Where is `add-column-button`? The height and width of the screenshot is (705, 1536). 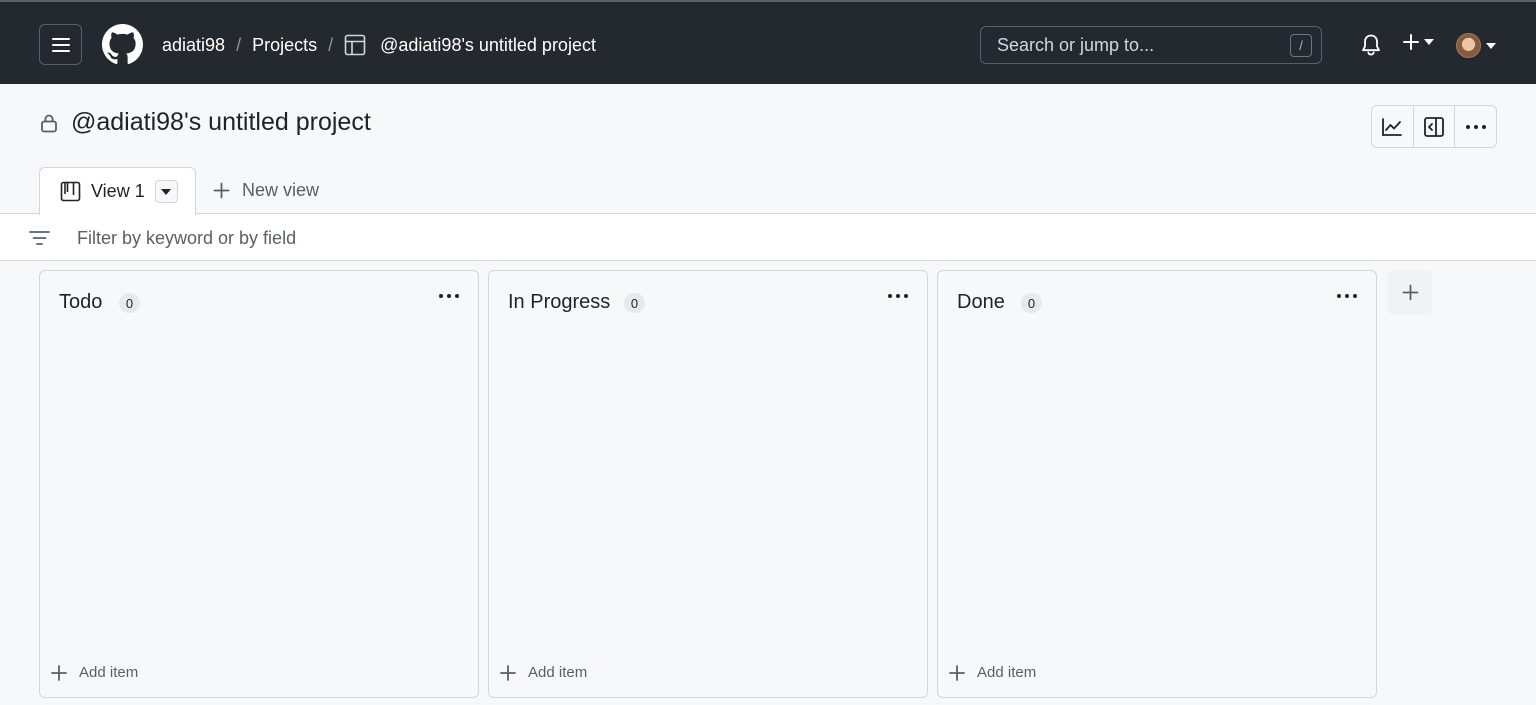 add-column-button is located at coordinates (1410, 292).